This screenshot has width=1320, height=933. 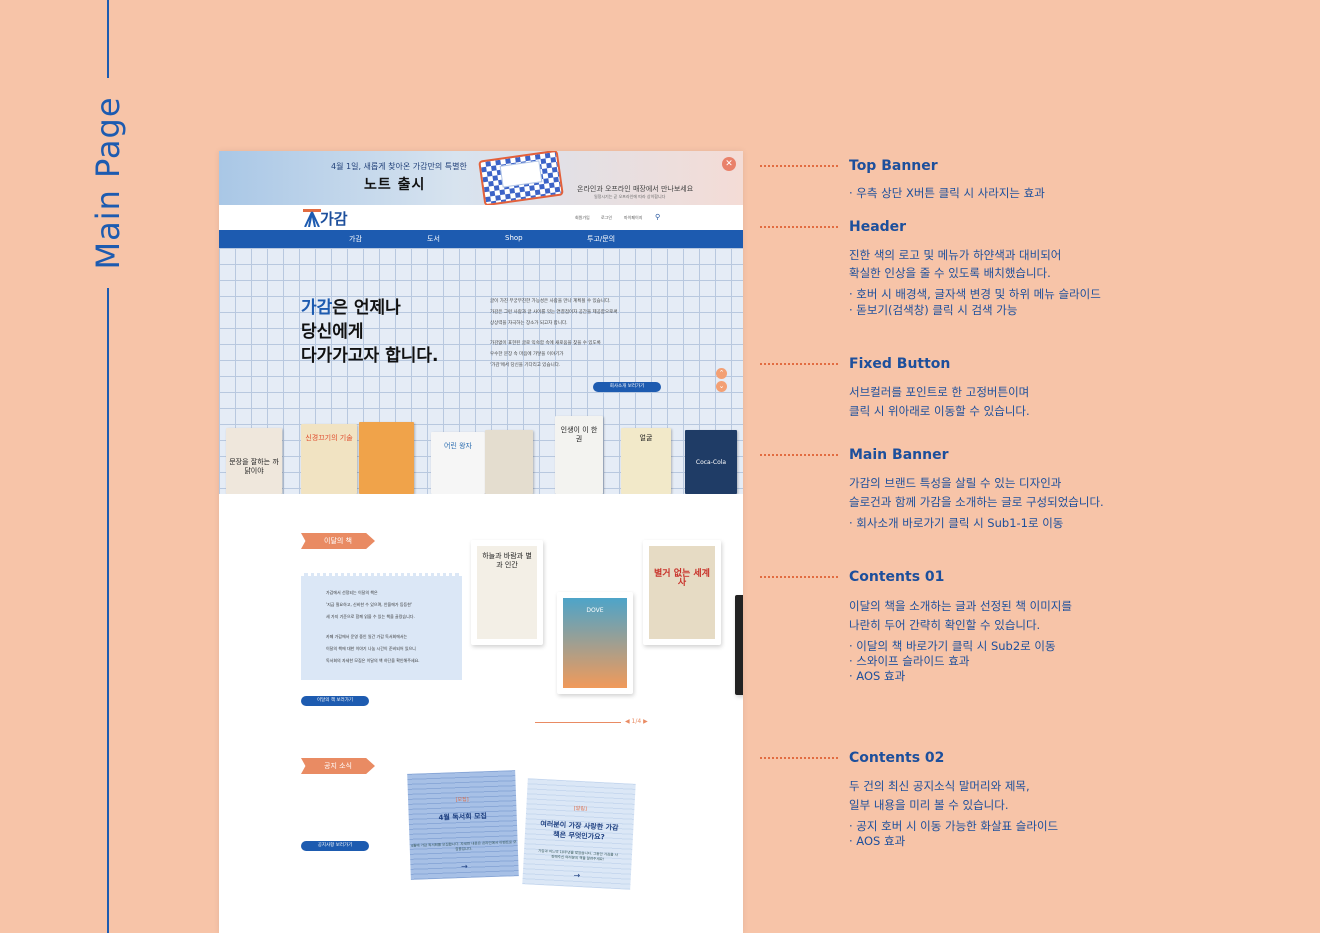 What do you see at coordinates (108, 610) in the screenshot?
I see `title-rule-bottom` at bounding box center [108, 610].